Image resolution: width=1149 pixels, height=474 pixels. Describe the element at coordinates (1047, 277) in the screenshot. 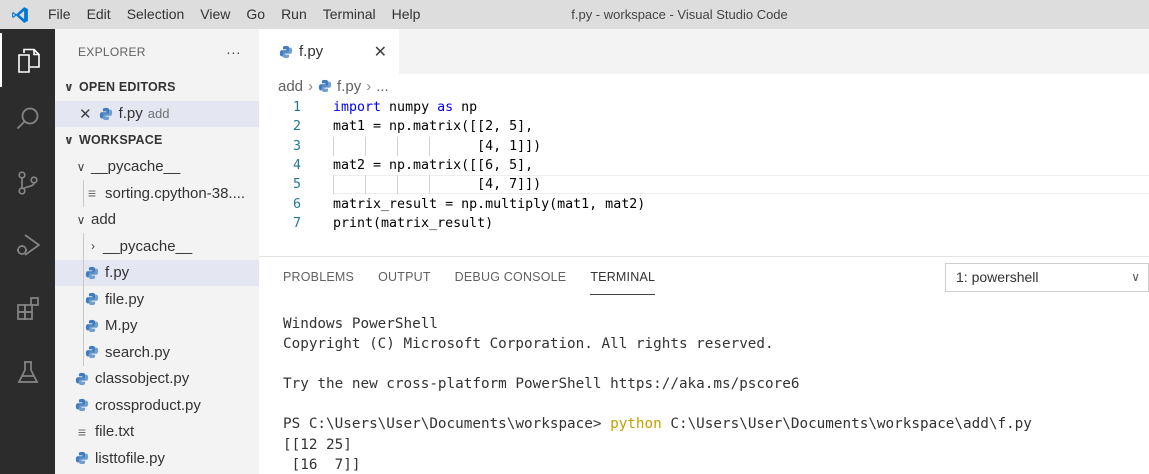

I see `terminal-select: 1: powershell ∨` at that location.